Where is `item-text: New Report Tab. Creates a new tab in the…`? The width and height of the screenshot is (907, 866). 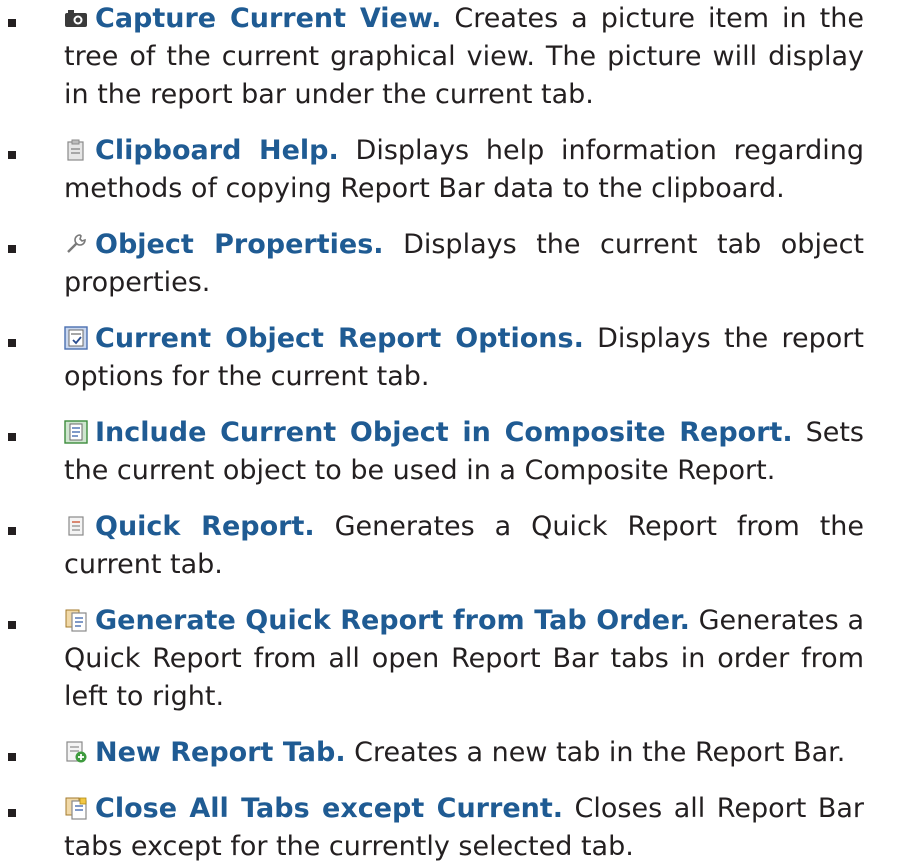
item-text: New Report Tab. Creates a new tab in the… is located at coordinates (464, 753).